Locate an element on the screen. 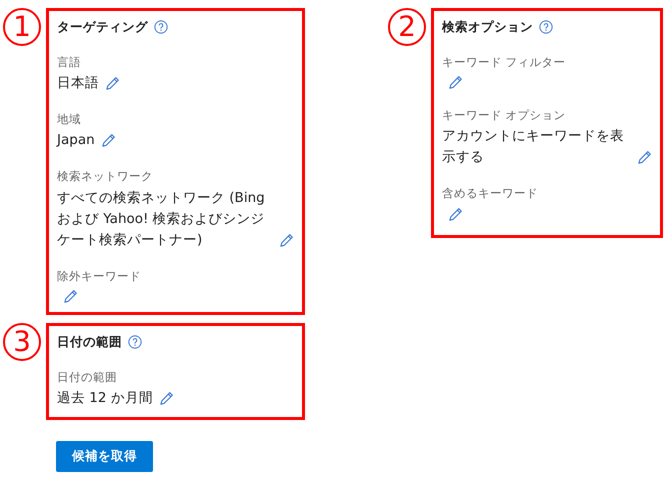 Image resolution: width=666 pixels, height=478 pixels. section-title: ターゲティング is located at coordinates (102, 27).